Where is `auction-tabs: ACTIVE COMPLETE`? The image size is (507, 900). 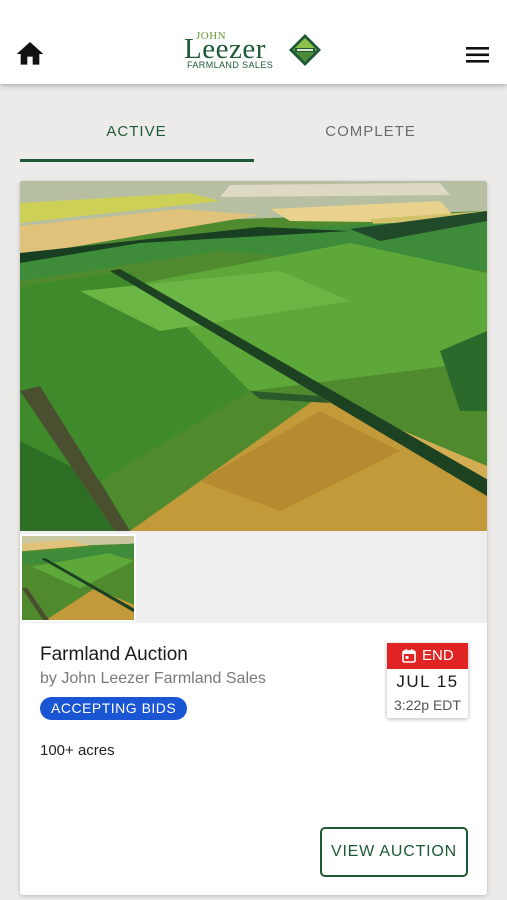
auction-tabs: ACTIVE COMPLETE is located at coordinates (253, 135).